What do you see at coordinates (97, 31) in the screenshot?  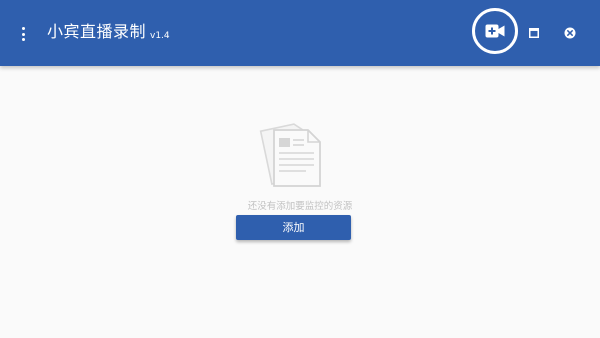 I see `app-title: 小宾直播录制` at bounding box center [97, 31].